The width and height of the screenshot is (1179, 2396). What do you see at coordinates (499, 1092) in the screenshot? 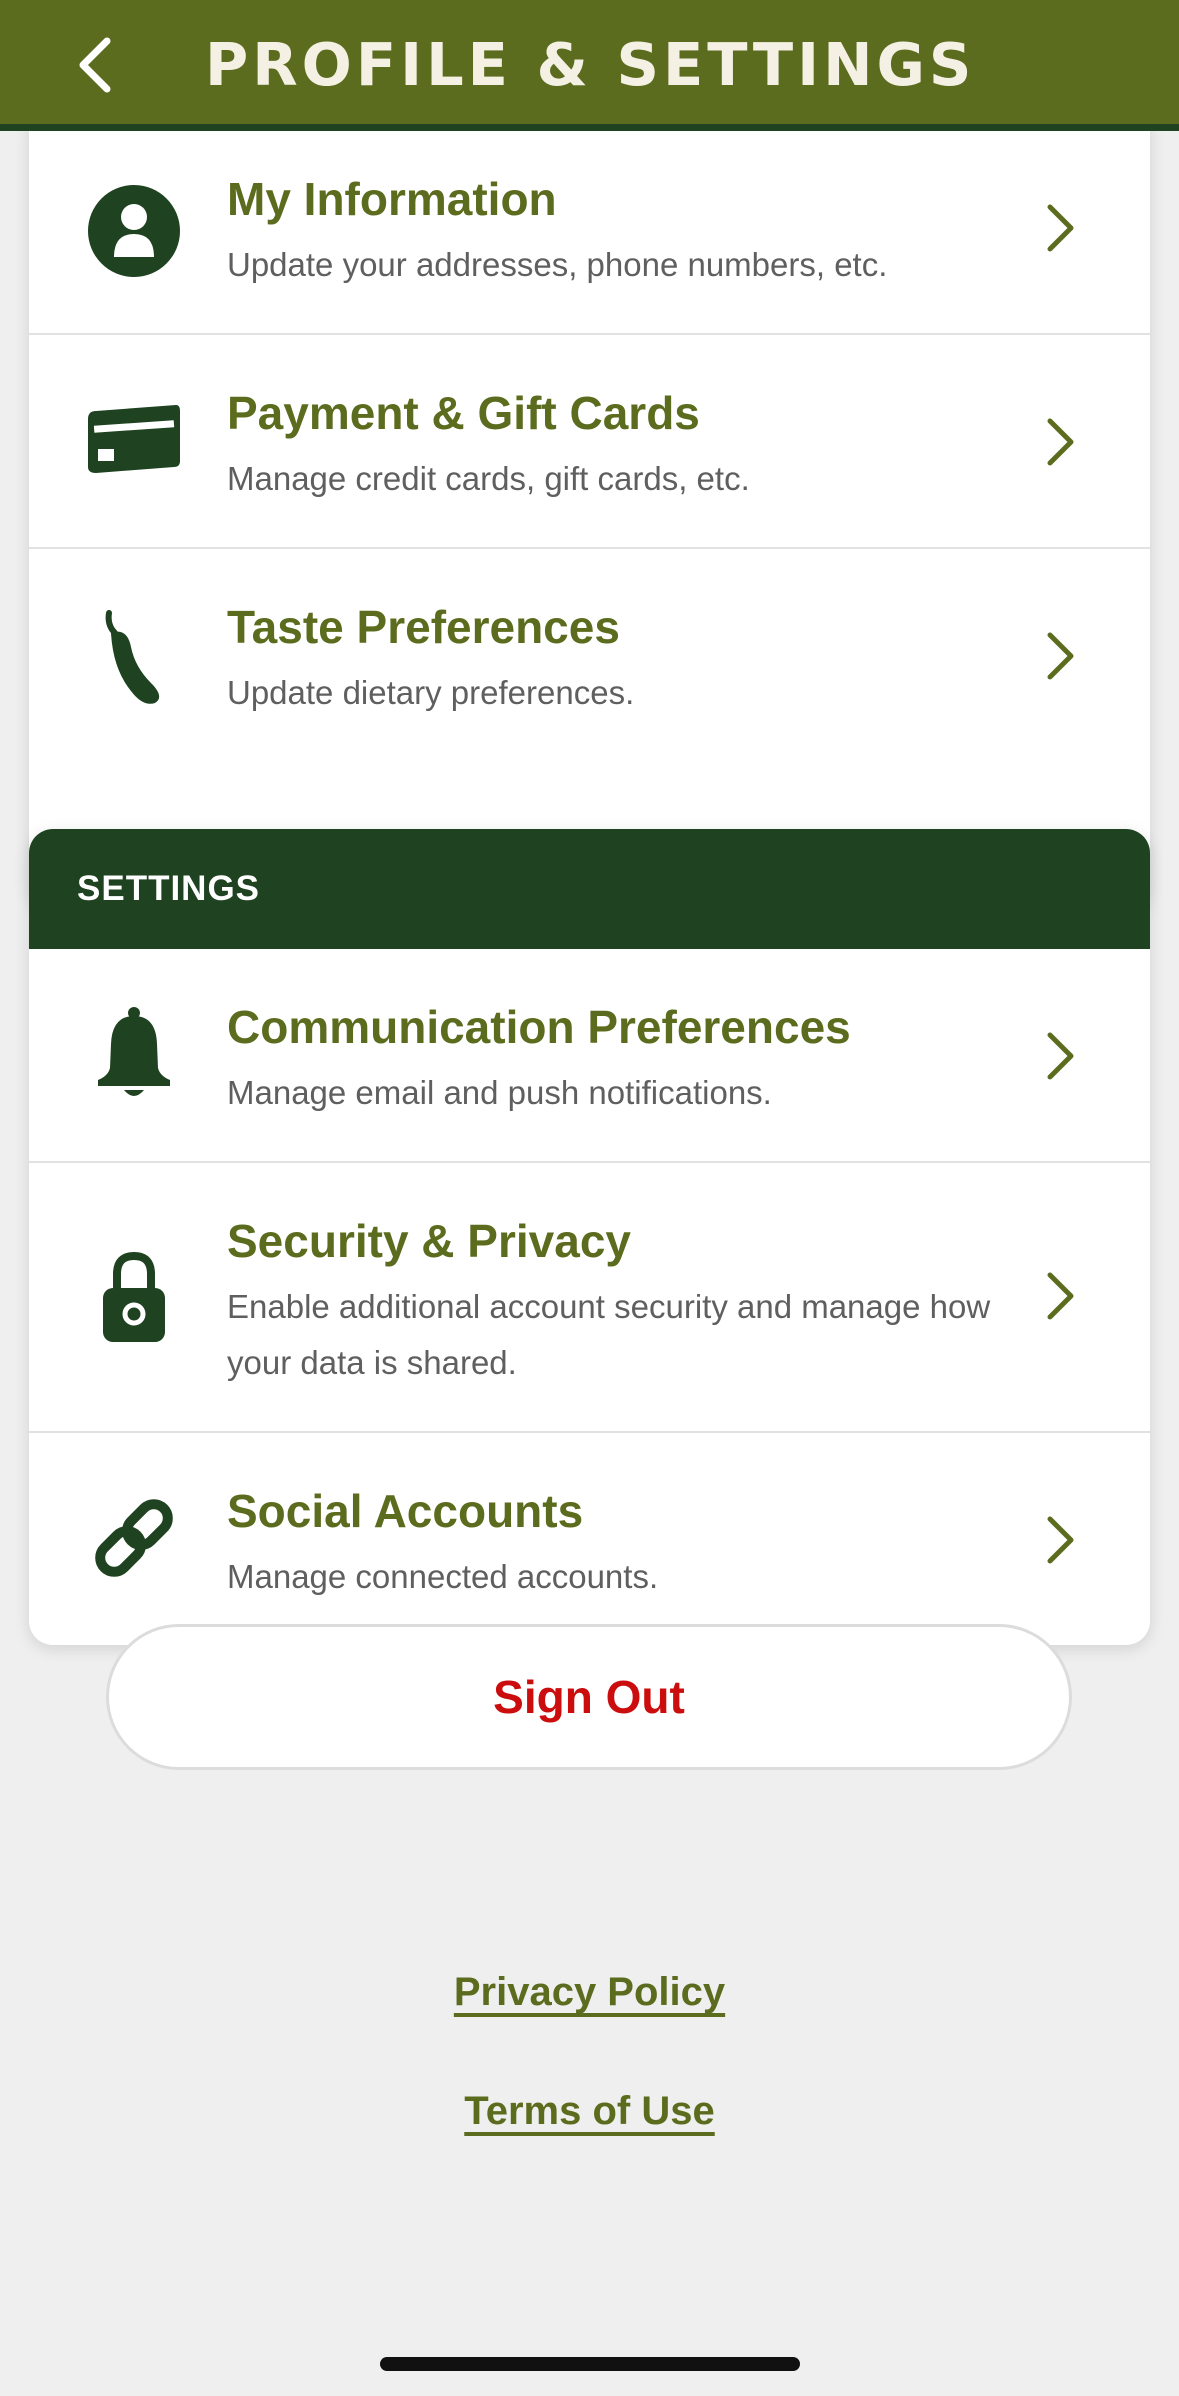
I see `row-description: Manage email and push notifications.` at bounding box center [499, 1092].